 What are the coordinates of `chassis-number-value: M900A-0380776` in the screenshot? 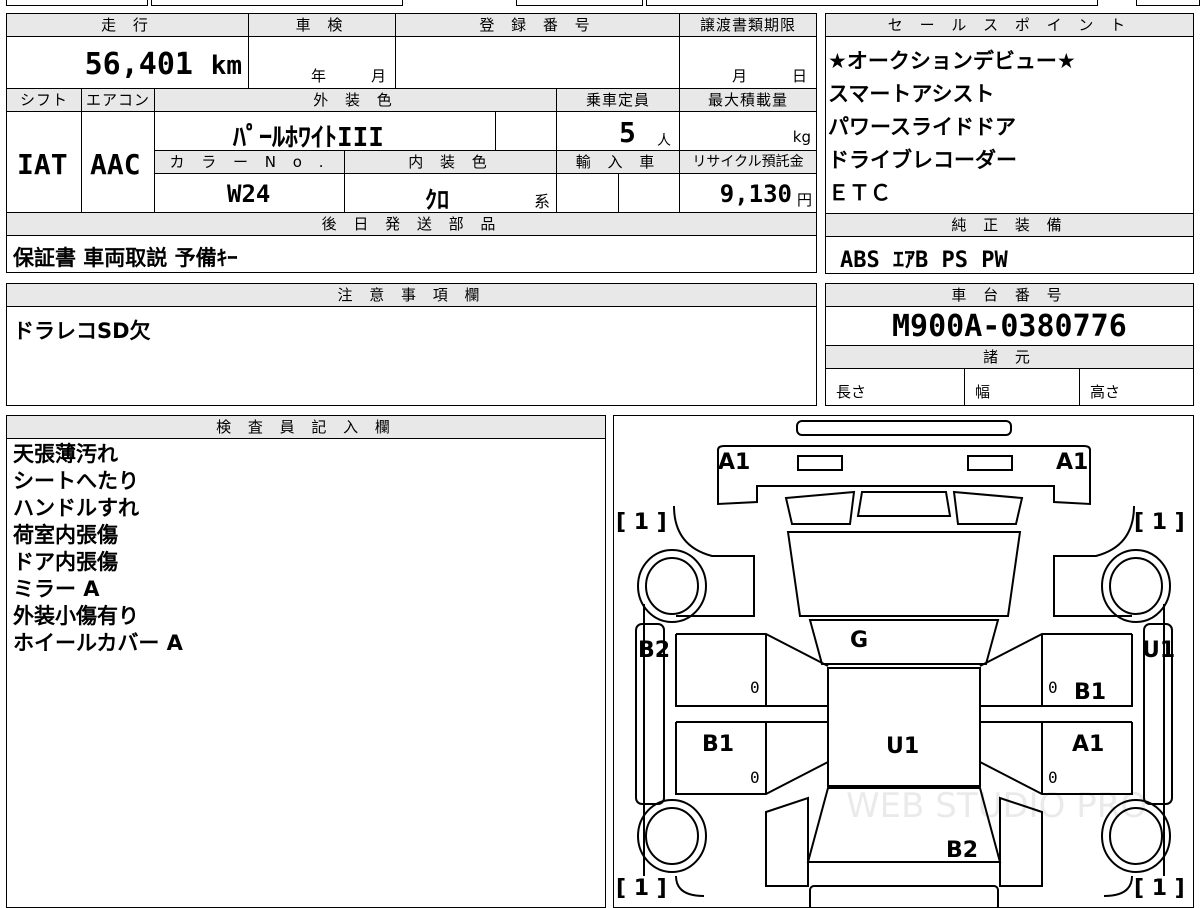 It's located at (1009, 326).